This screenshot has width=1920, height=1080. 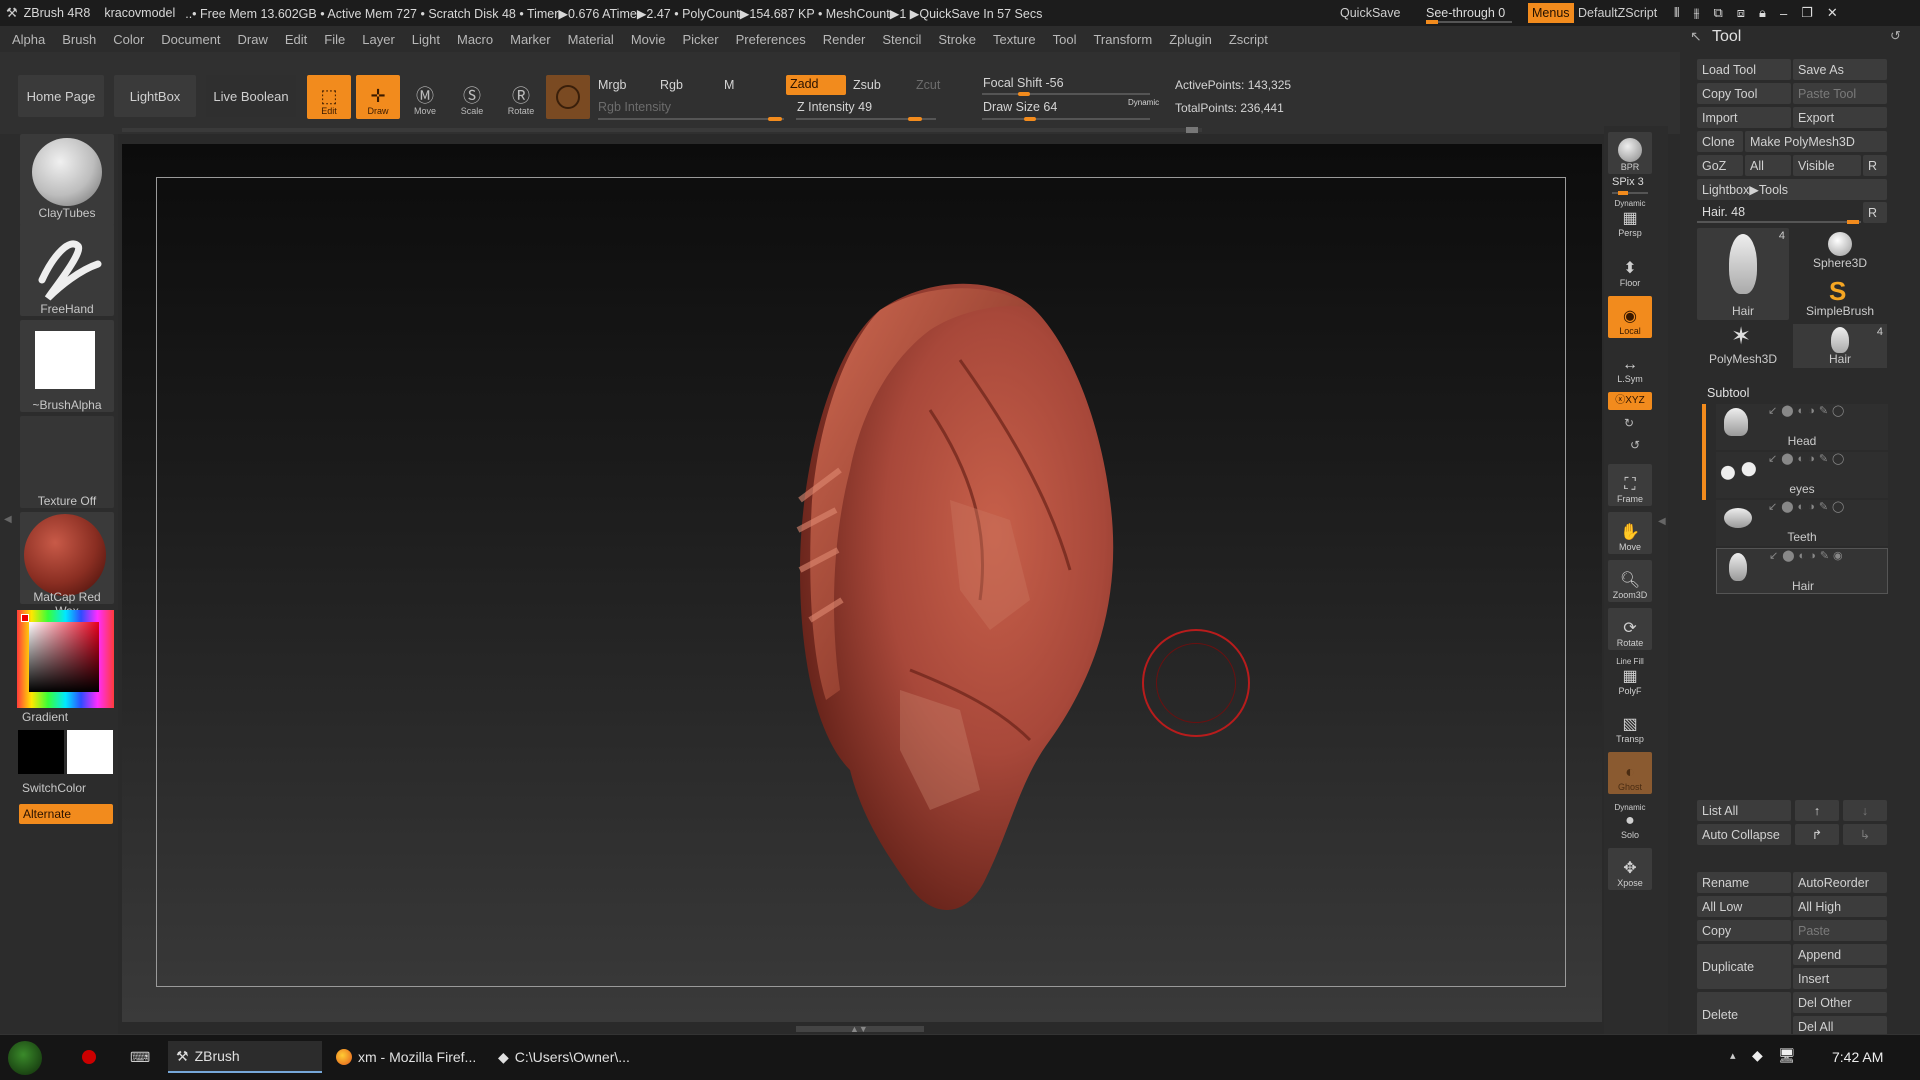 I want to click on lightbox-tools-button: Lightbox▶Tools, so click(x=1792, y=189).